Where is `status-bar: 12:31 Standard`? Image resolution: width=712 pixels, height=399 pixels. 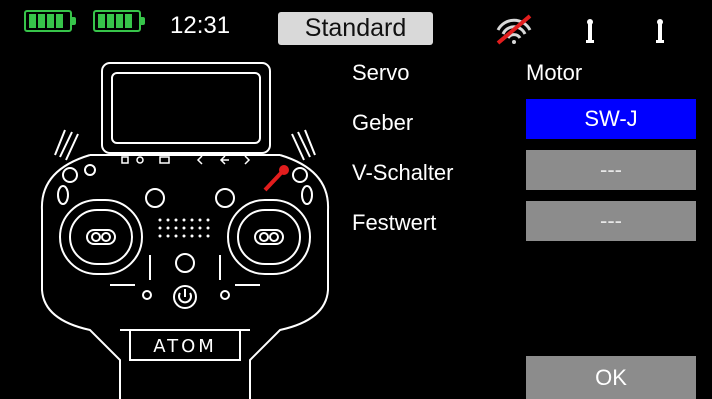 status-bar: 12:31 Standard is located at coordinates (356, 25).